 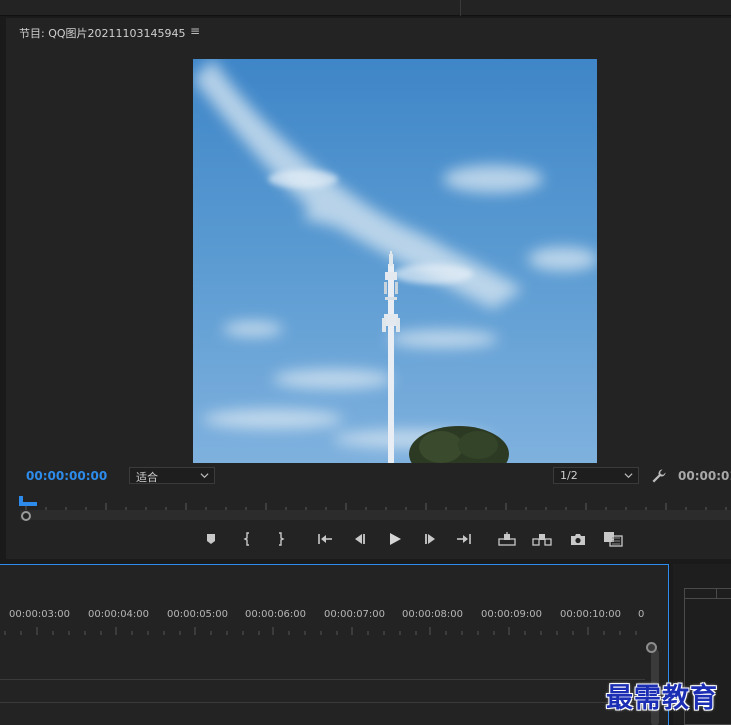 I want to click on step-forward-button, so click(x=430, y=539).